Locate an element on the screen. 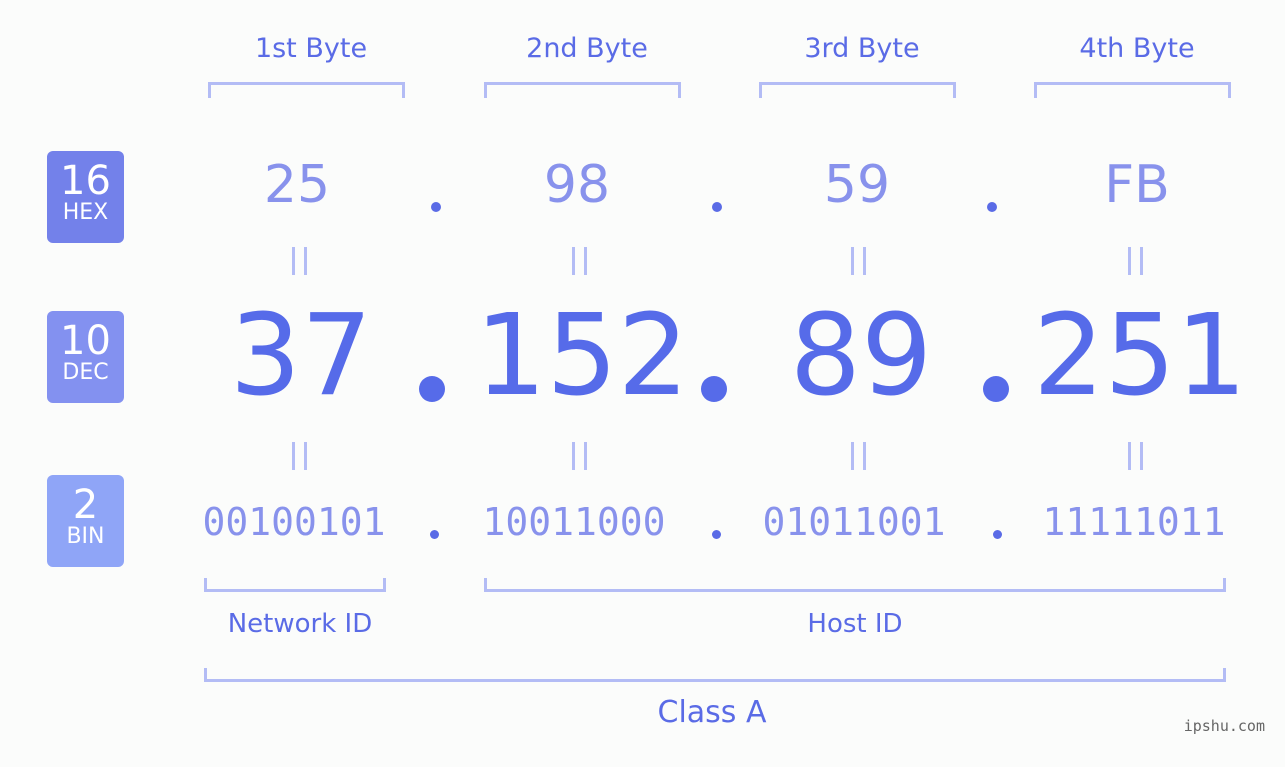 The image size is (1285, 767). network-id-bracket is located at coordinates (295, 585).